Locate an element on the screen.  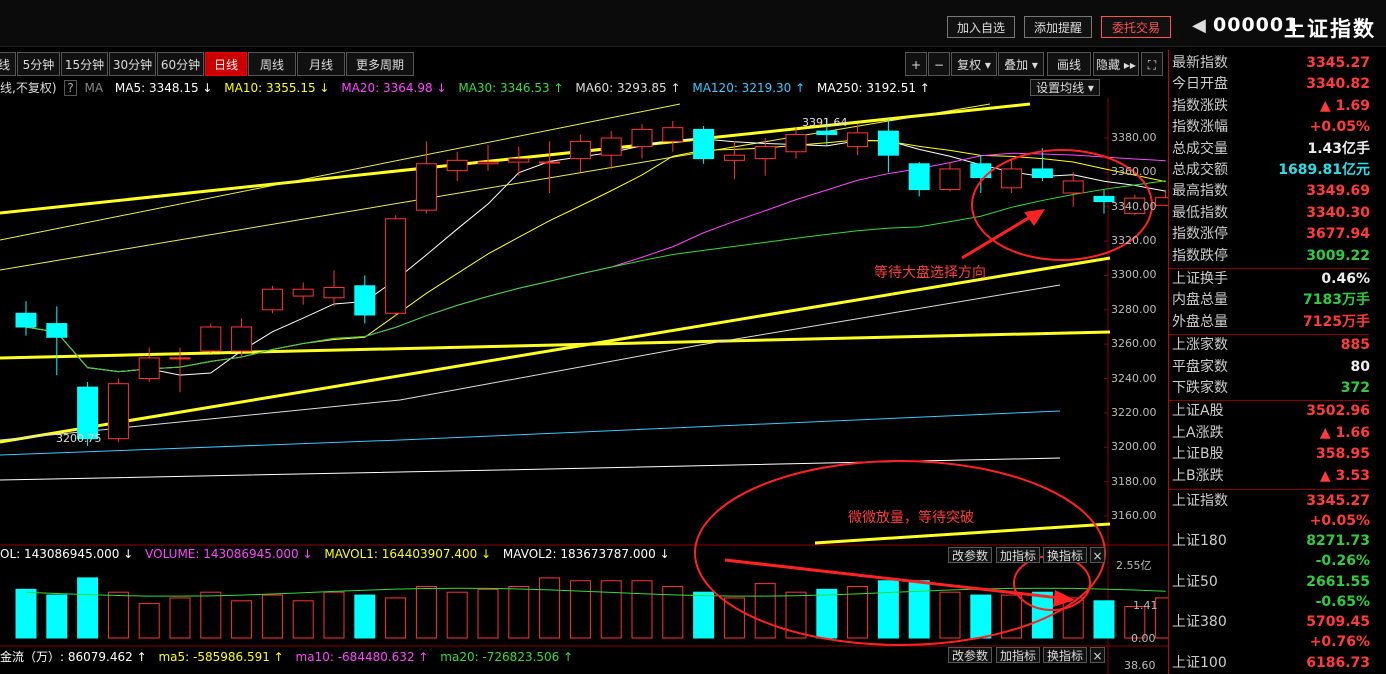
overlay-button: 叠加 ▾ is located at coordinates (1021, 64).